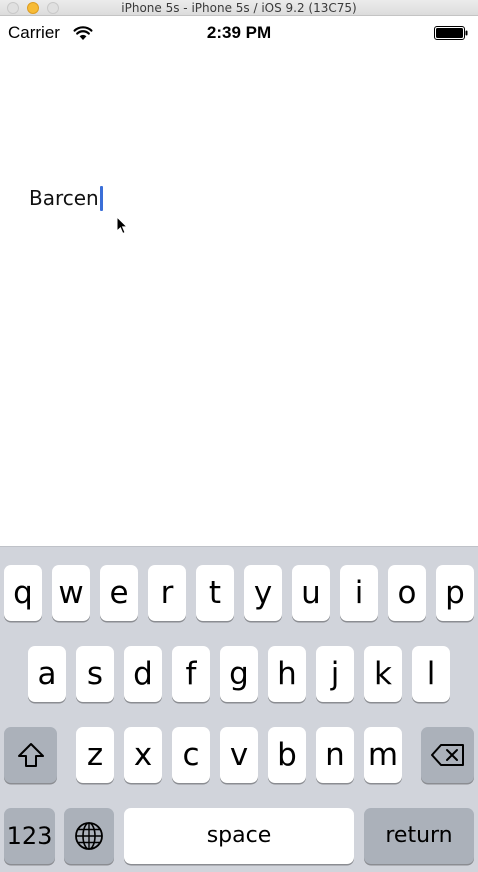 This screenshot has height=872, width=478. I want to click on key-label: g, so click(239, 673).